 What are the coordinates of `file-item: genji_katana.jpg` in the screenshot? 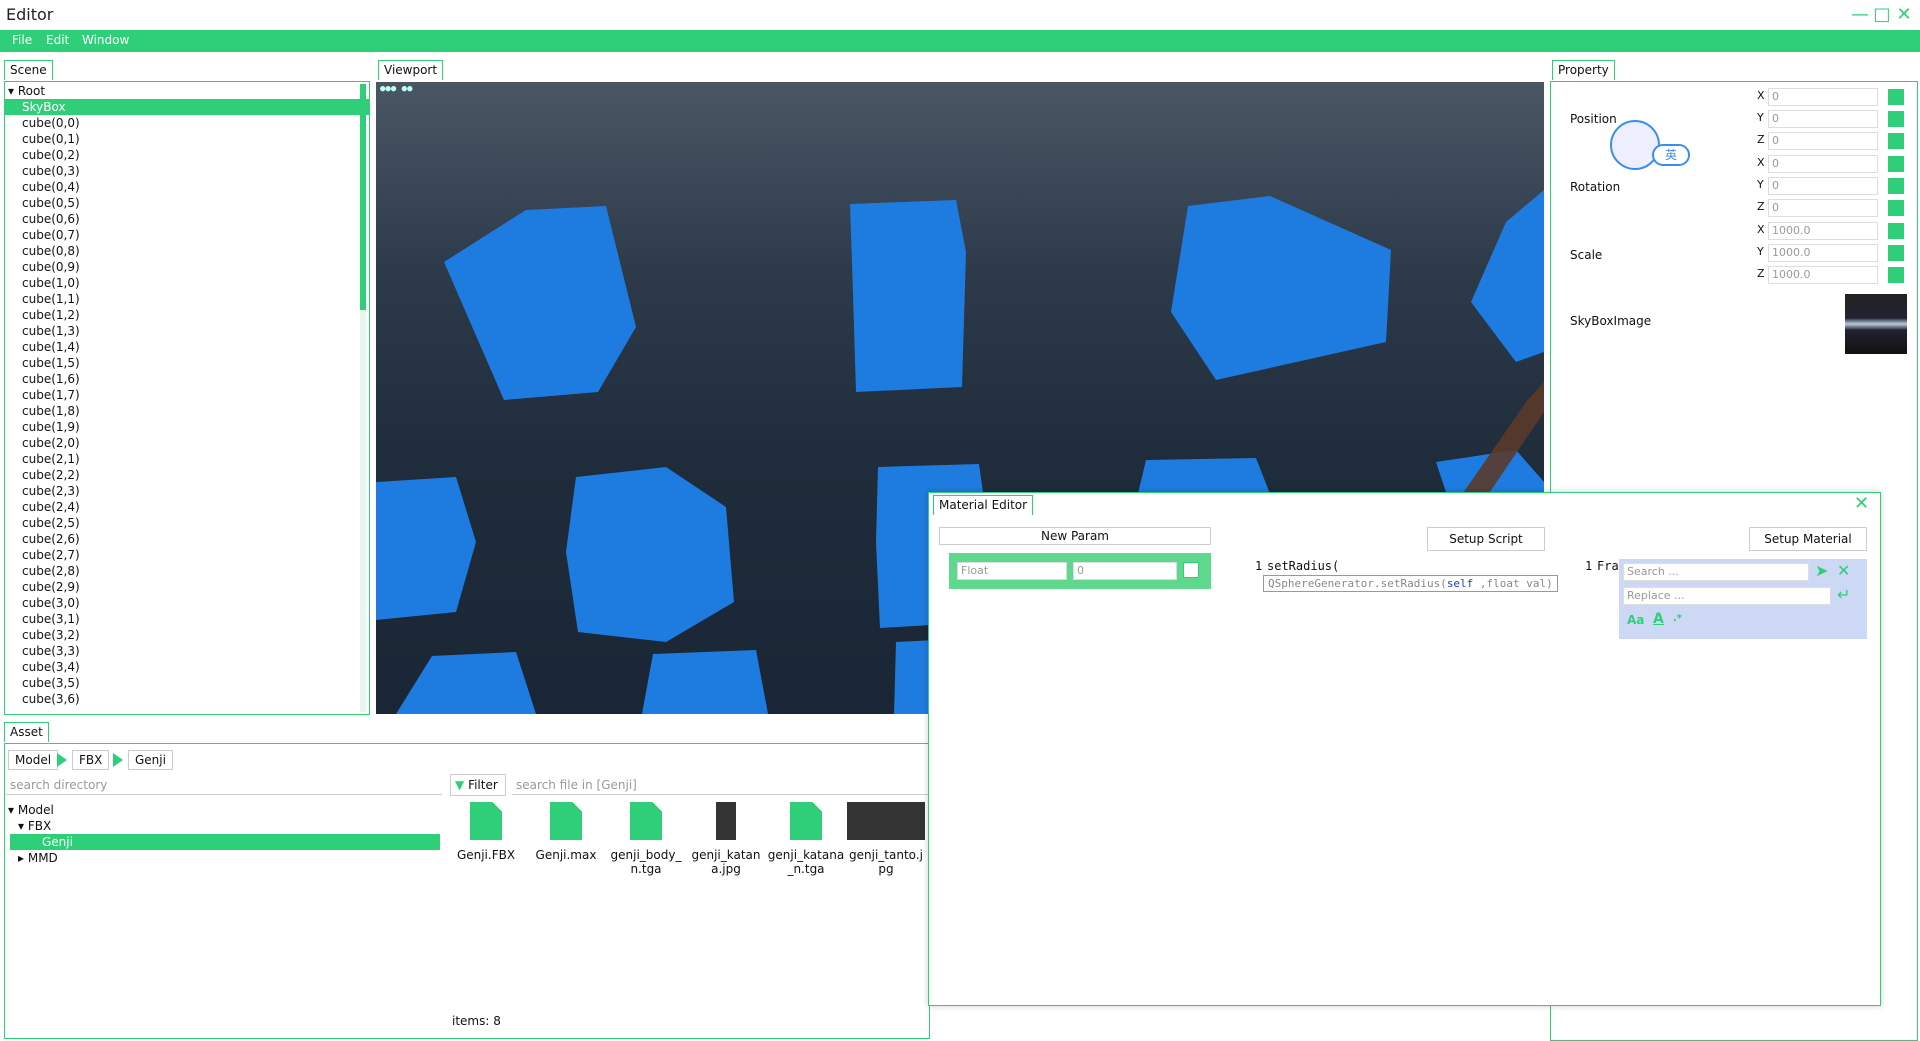 It's located at (726, 852).